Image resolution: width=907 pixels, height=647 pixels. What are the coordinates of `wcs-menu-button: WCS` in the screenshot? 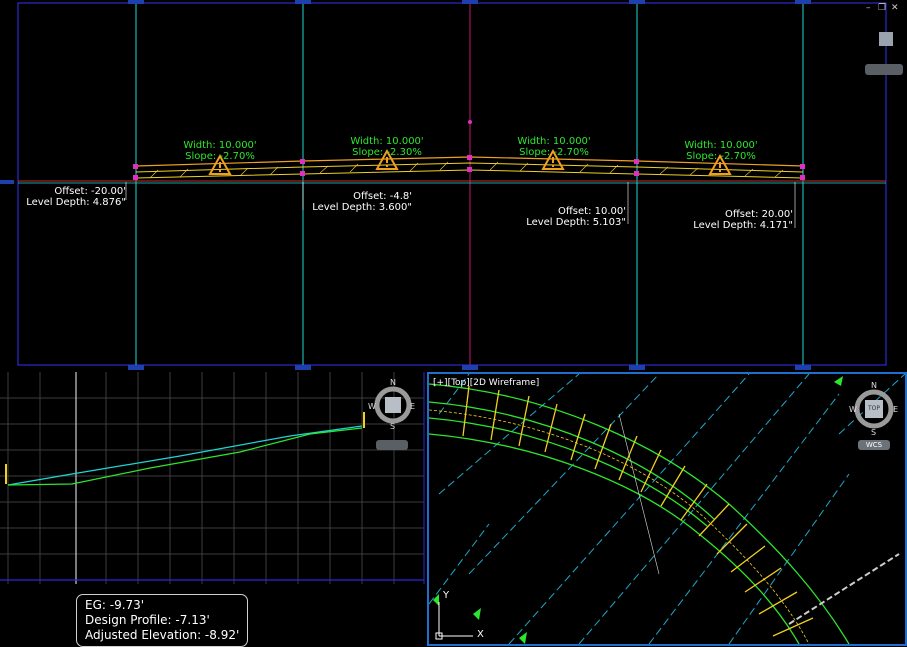 It's located at (874, 445).